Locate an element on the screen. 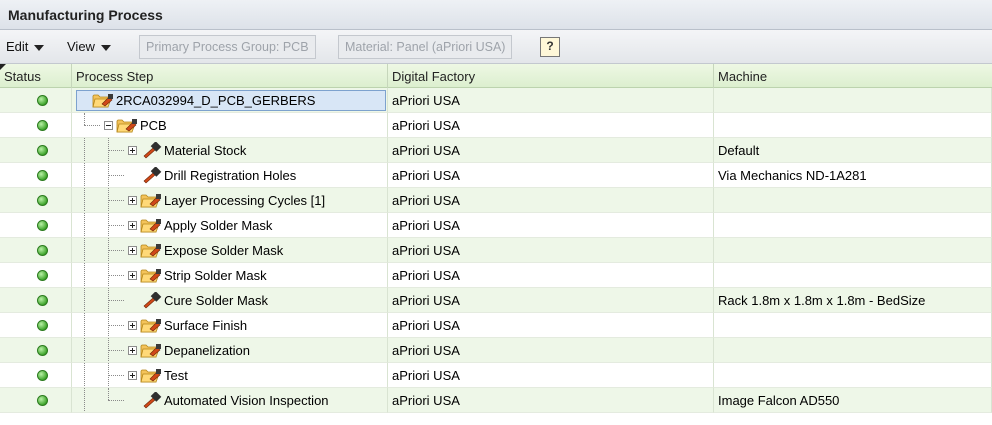 The height and width of the screenshot is (425, 992). view-menu-label: View is located at coordinates (81, 46).